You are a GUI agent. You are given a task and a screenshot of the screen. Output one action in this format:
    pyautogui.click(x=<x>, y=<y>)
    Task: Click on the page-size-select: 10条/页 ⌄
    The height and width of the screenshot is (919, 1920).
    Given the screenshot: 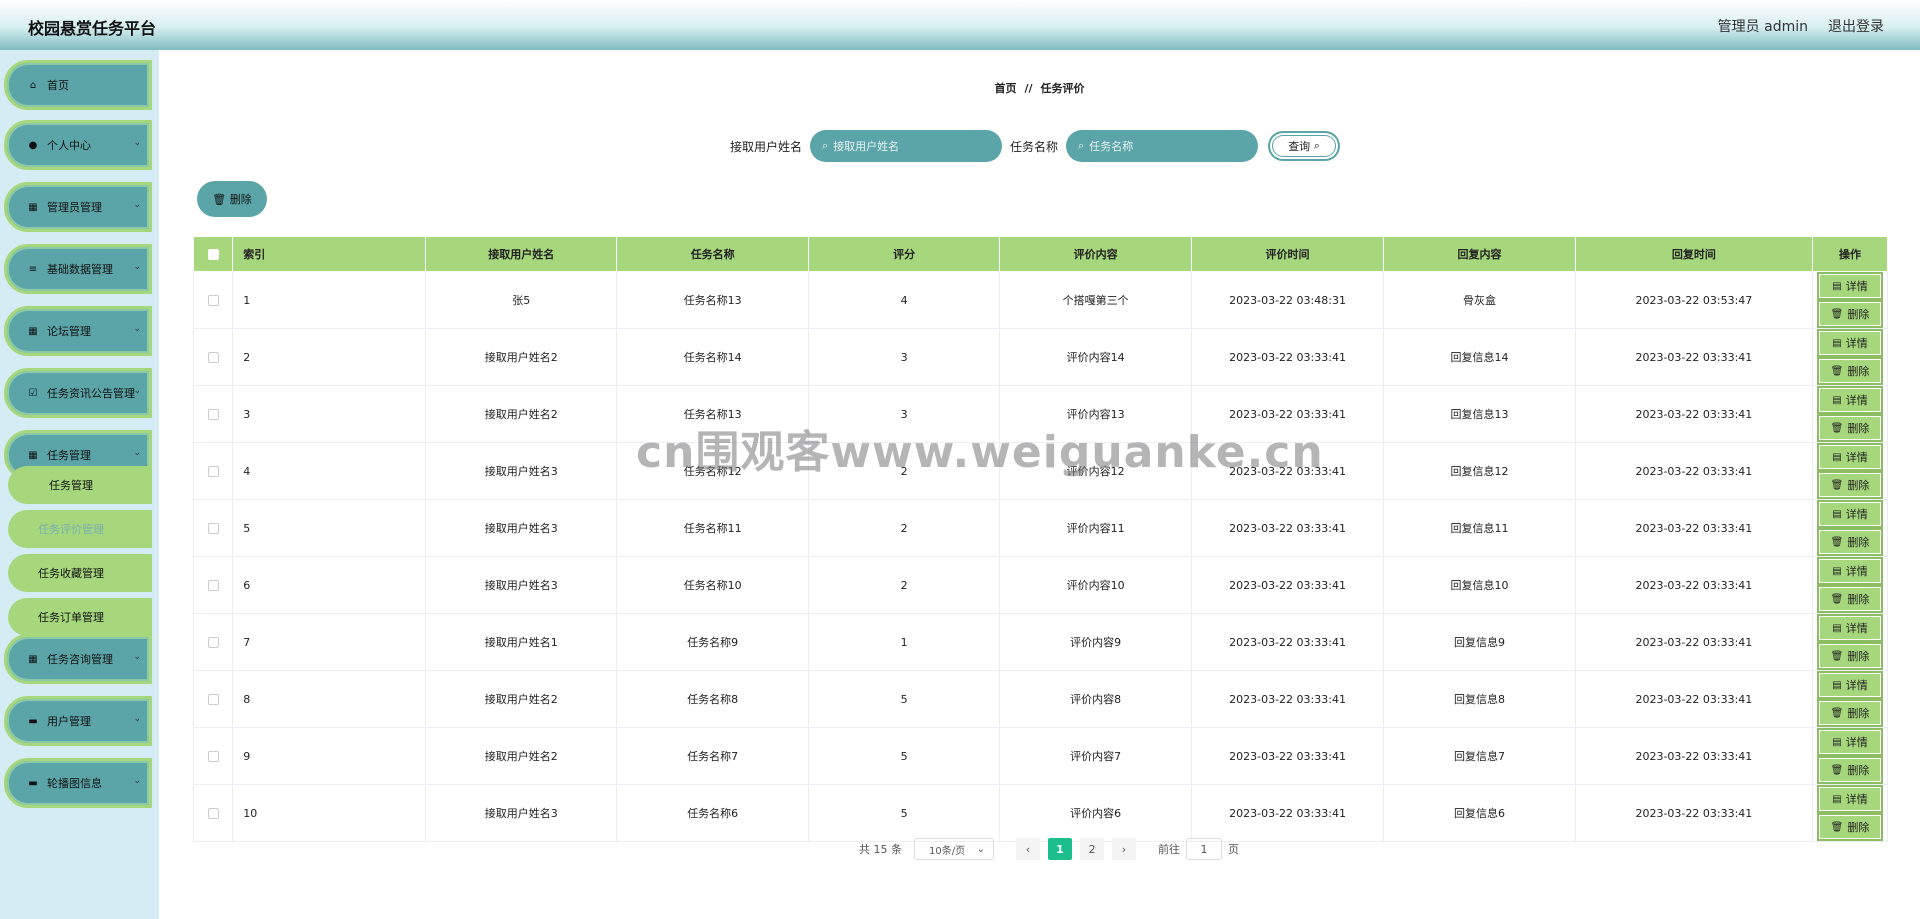 What is the action you would take?
    pyautogui.click(x=954, y=849)
    